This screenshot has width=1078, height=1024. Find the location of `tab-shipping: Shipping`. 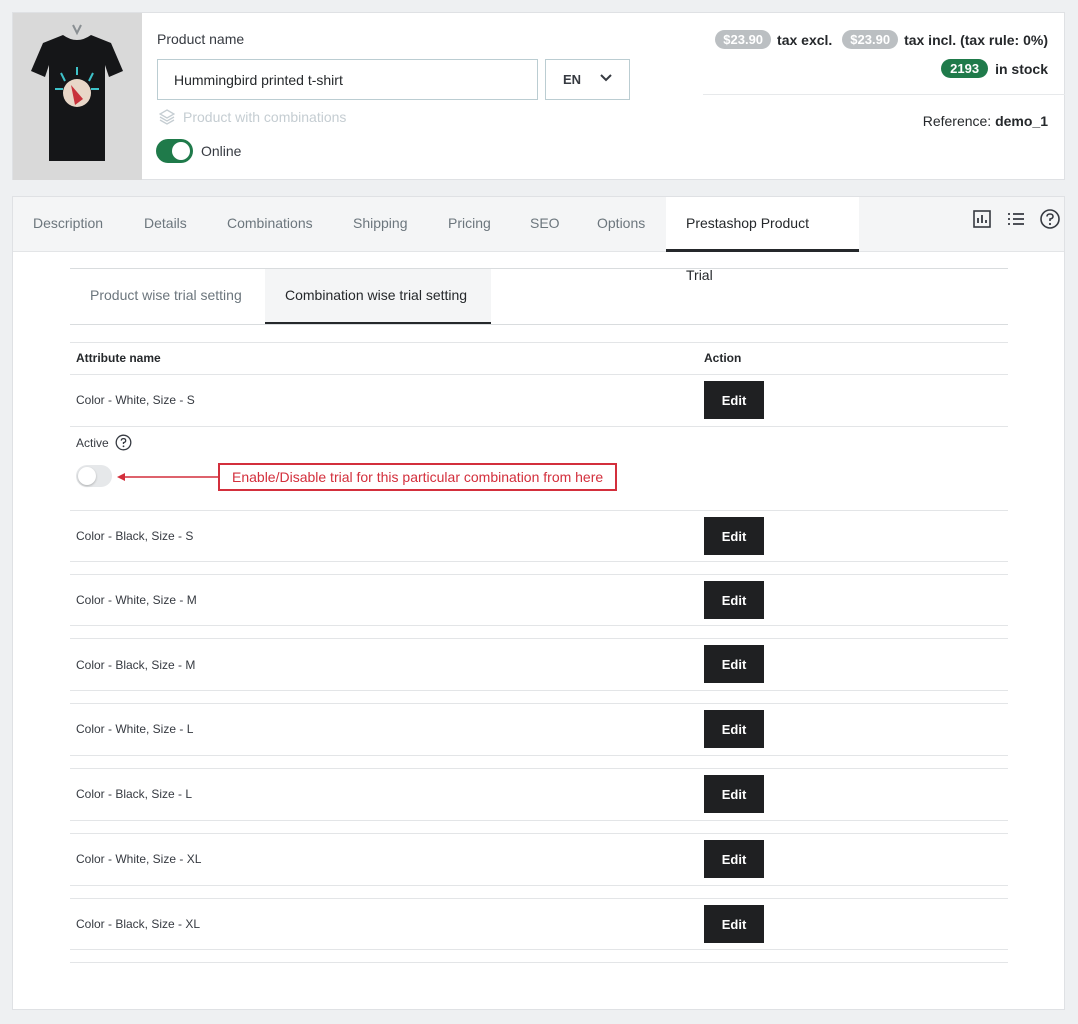

tab-shipping: Shipping is located at coordinates (380, 224).